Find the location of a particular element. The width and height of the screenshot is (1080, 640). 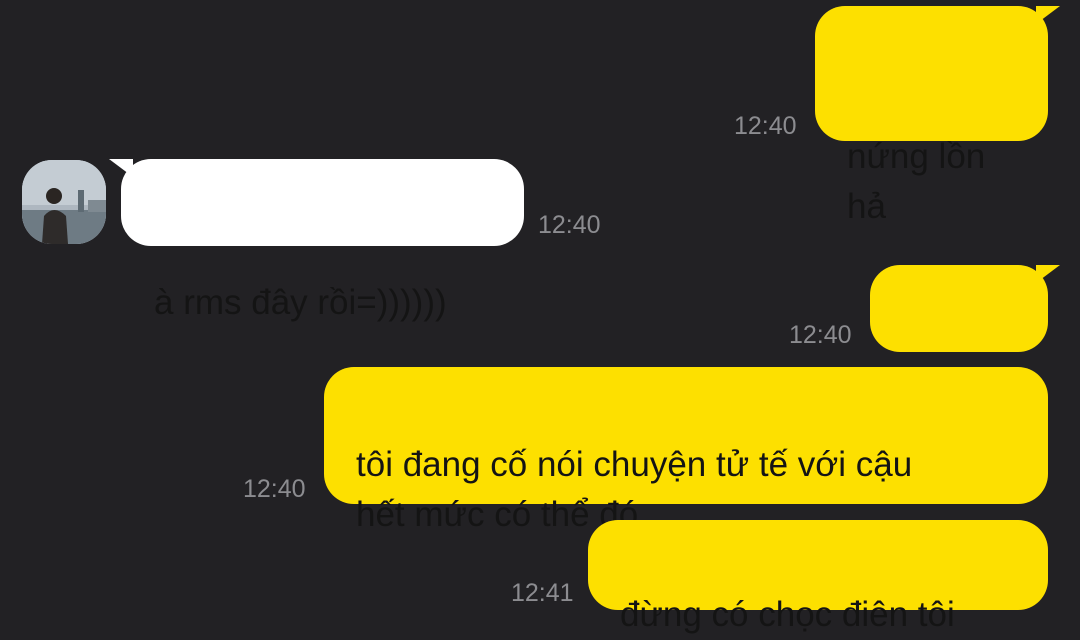

message-timestamp: 12:41 is located at coordinates (542, 593).